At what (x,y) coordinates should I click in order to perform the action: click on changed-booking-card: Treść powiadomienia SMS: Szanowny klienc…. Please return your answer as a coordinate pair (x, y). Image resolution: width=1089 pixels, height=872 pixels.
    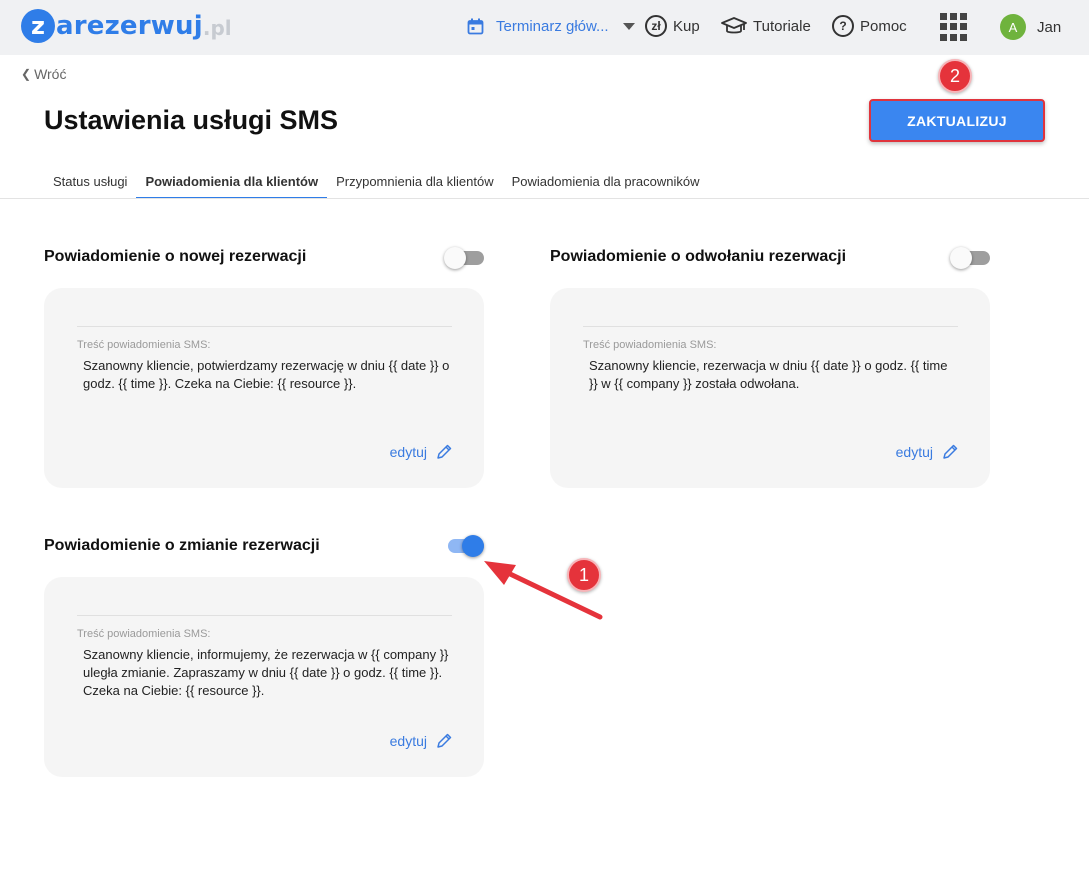
    Looking at the image, I should click on (264, 677).